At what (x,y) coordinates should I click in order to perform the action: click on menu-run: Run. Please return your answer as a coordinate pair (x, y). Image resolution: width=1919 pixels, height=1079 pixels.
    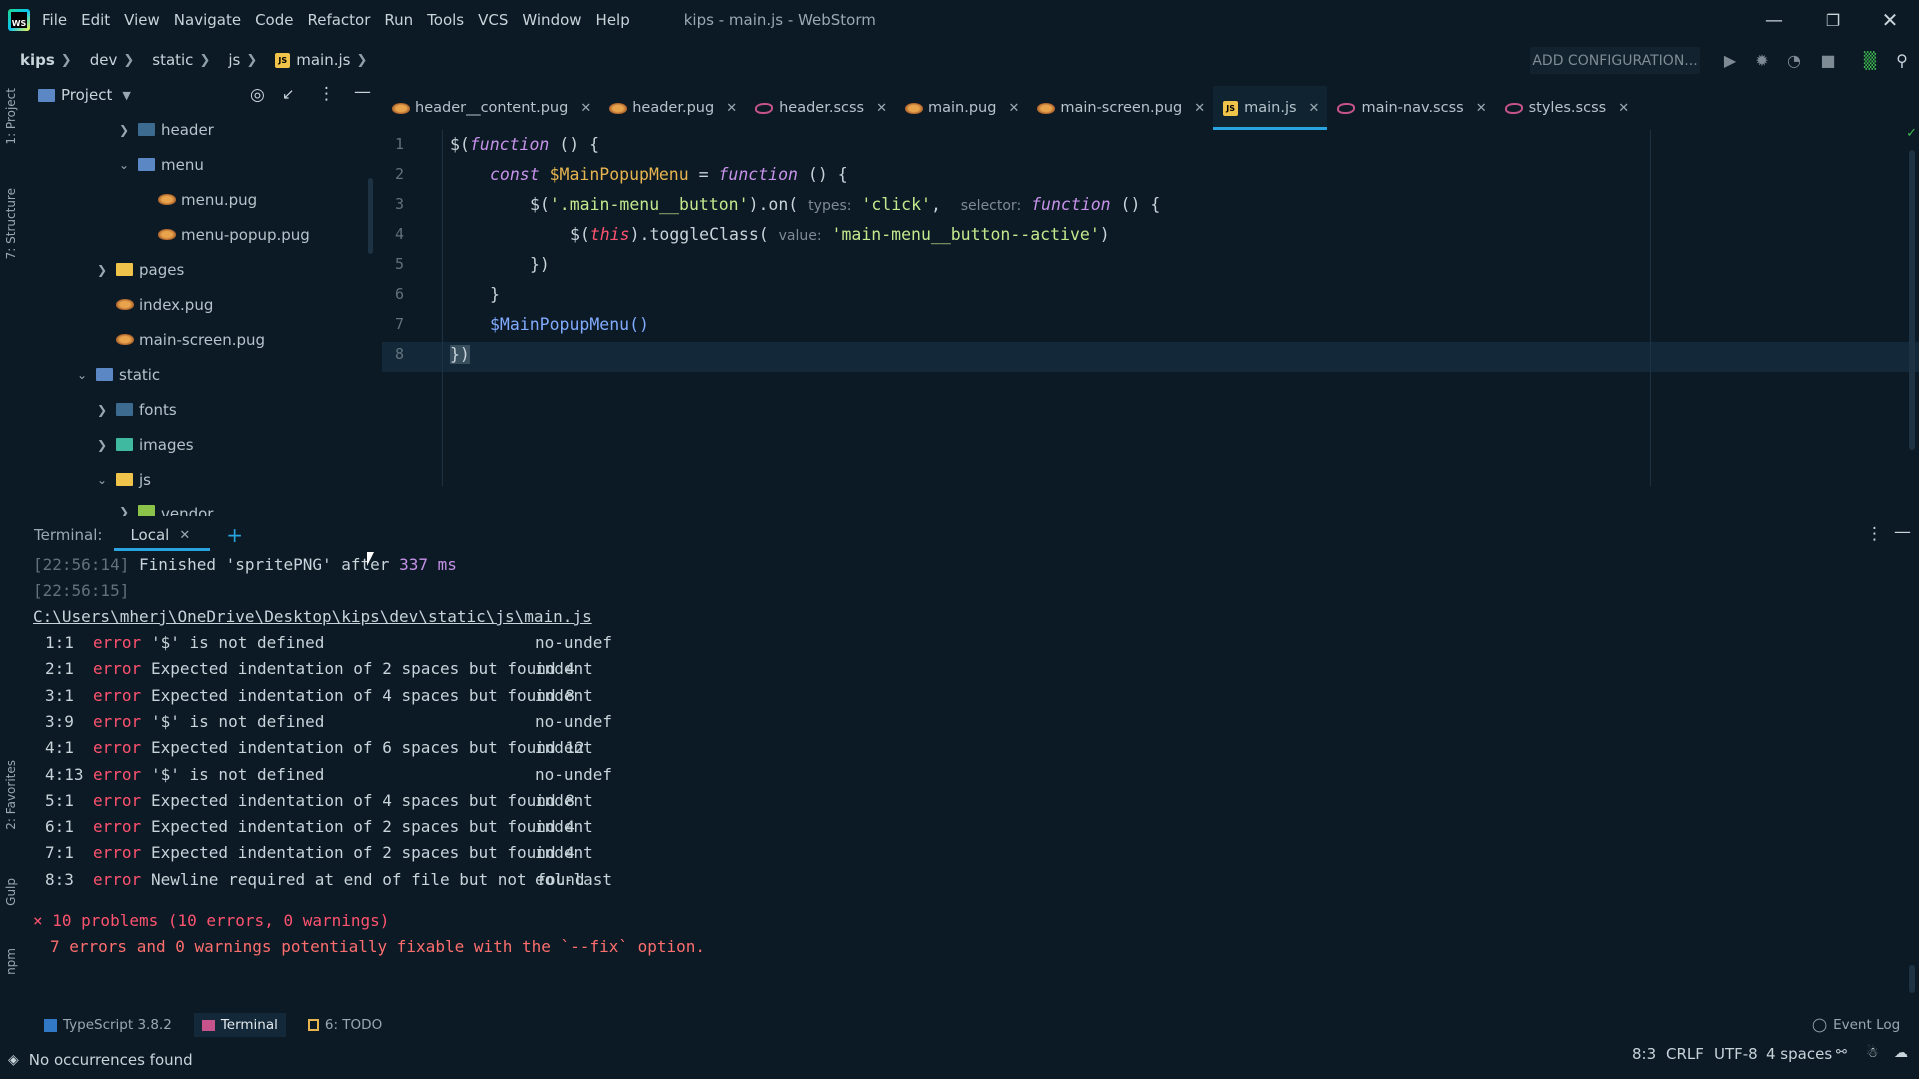
    Looking at the image, I should click on (398, 20).